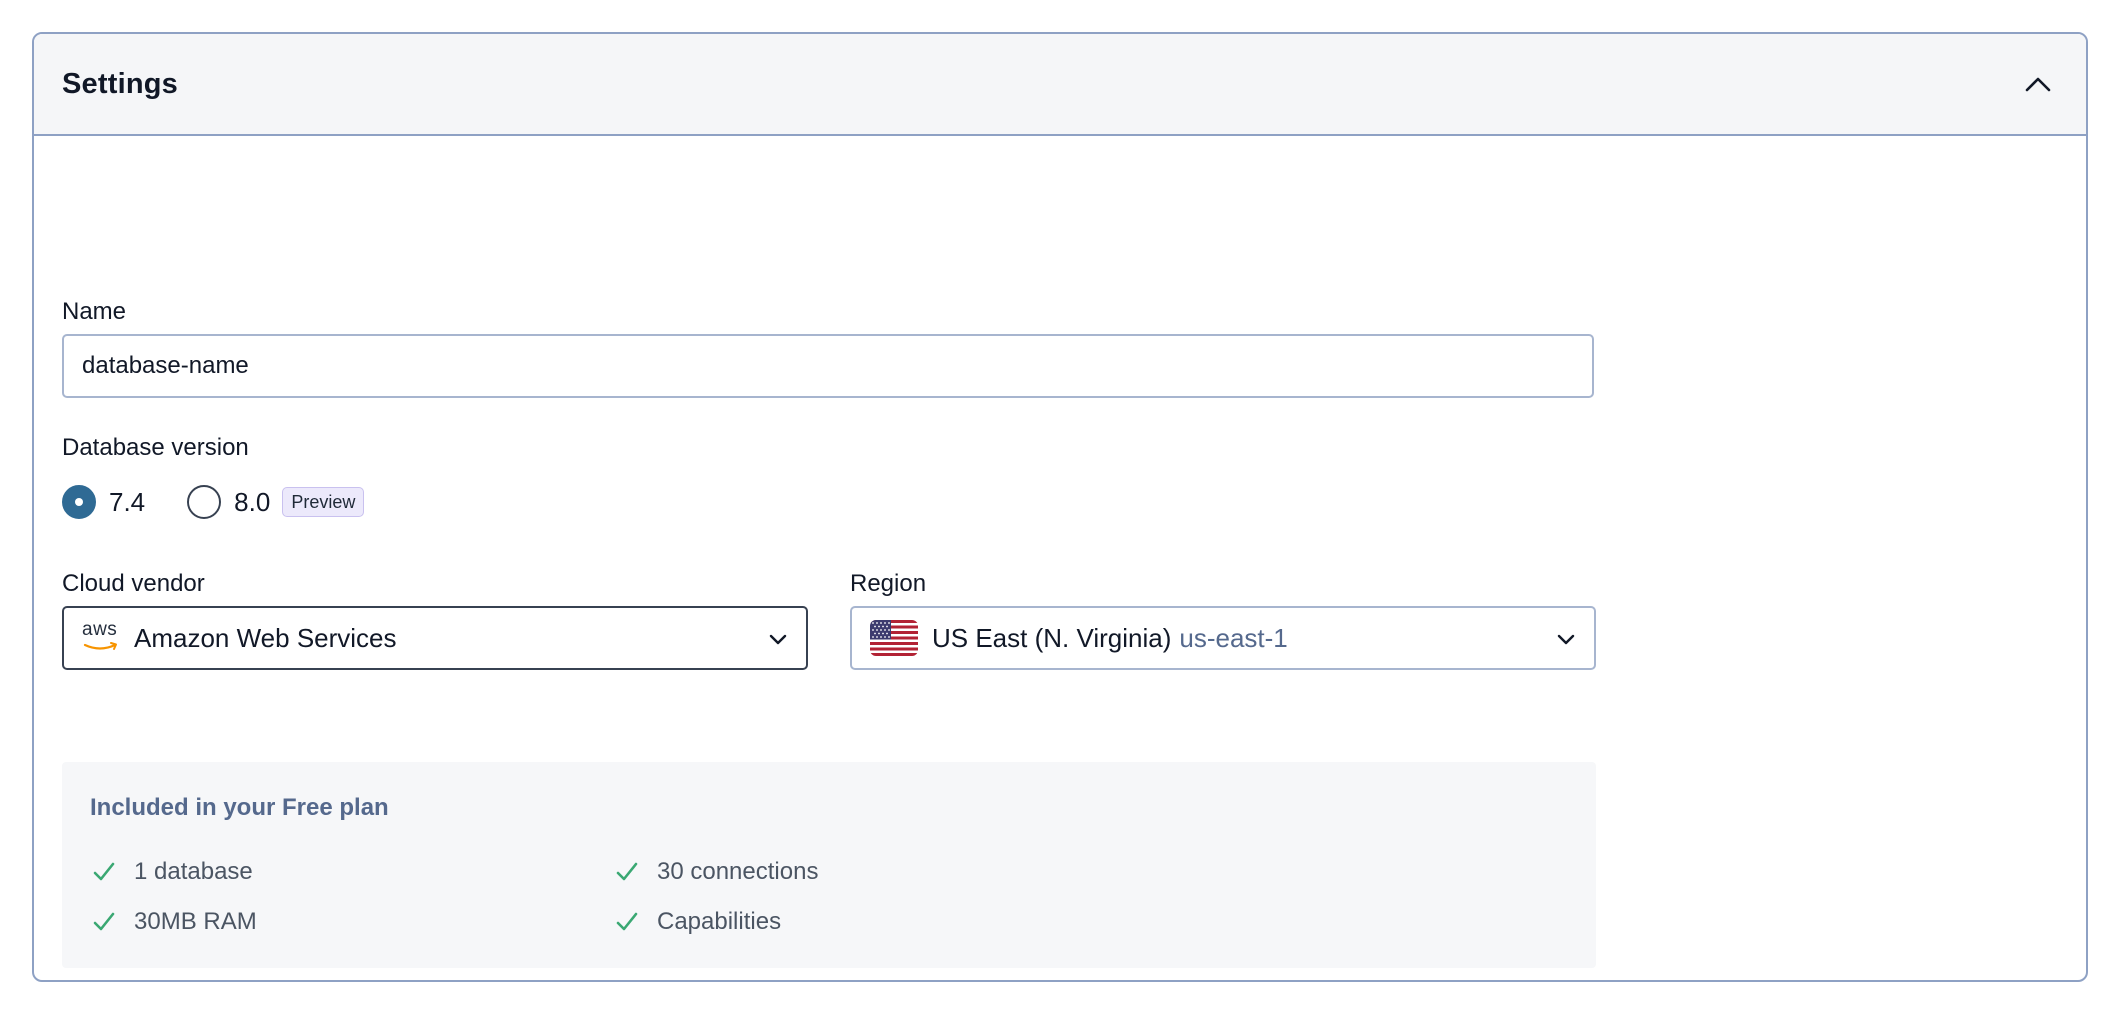 This screenshot has width=2120, height=1016. Describe the element at coordinates (2038, 84) in the screenshot. I see `chevron-up-icon` at that location.